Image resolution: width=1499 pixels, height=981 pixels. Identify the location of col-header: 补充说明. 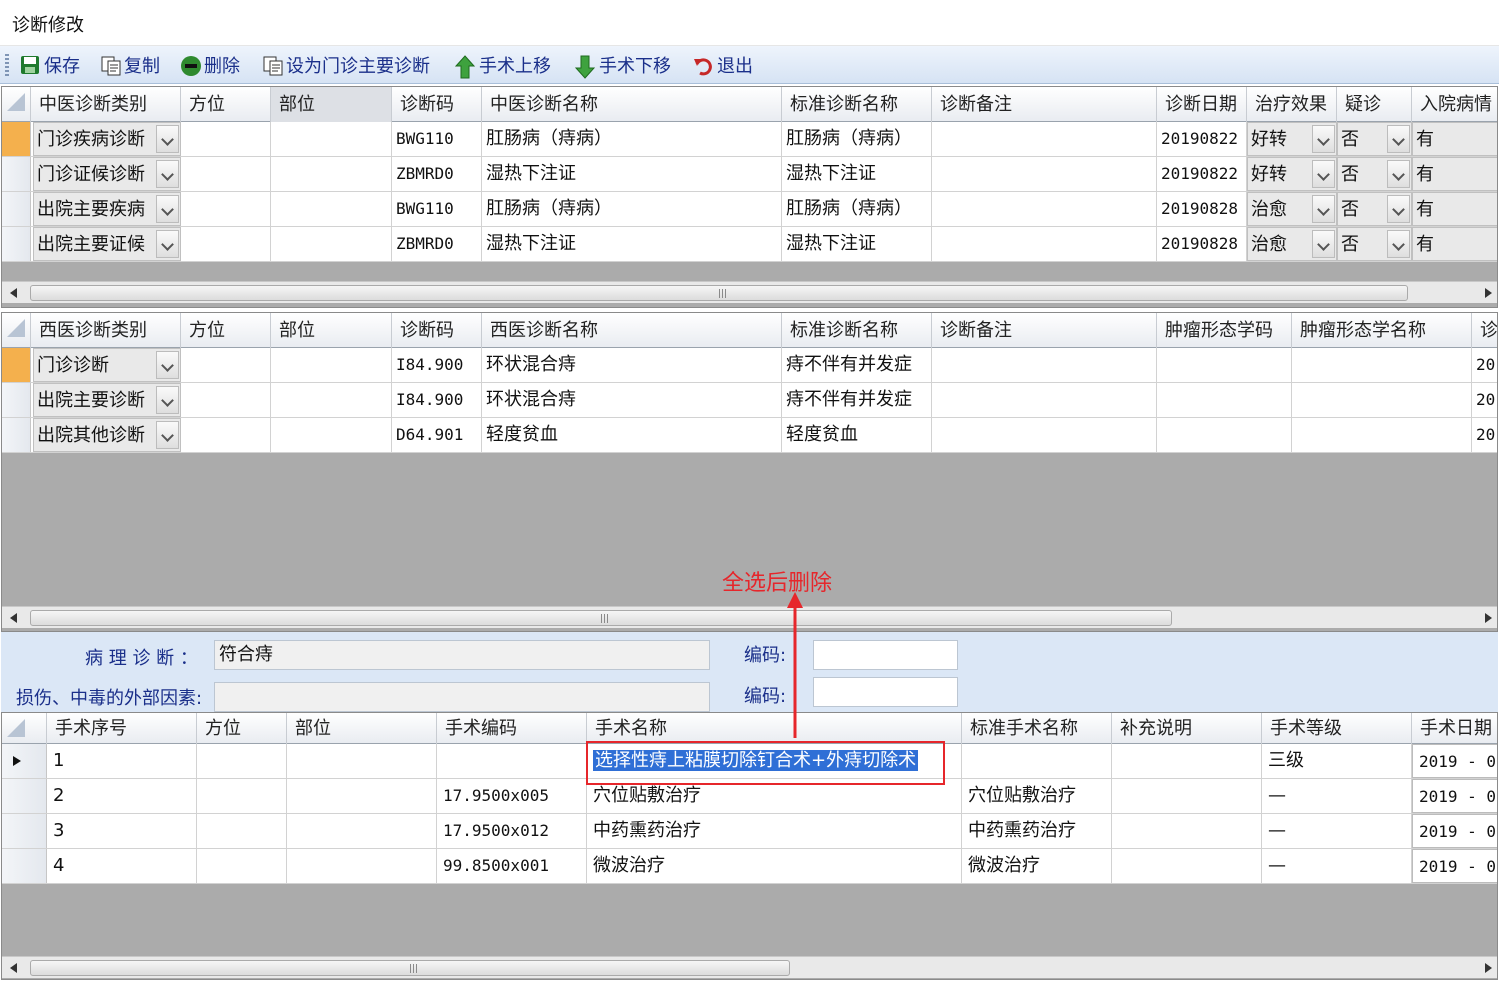
(1187, 728).